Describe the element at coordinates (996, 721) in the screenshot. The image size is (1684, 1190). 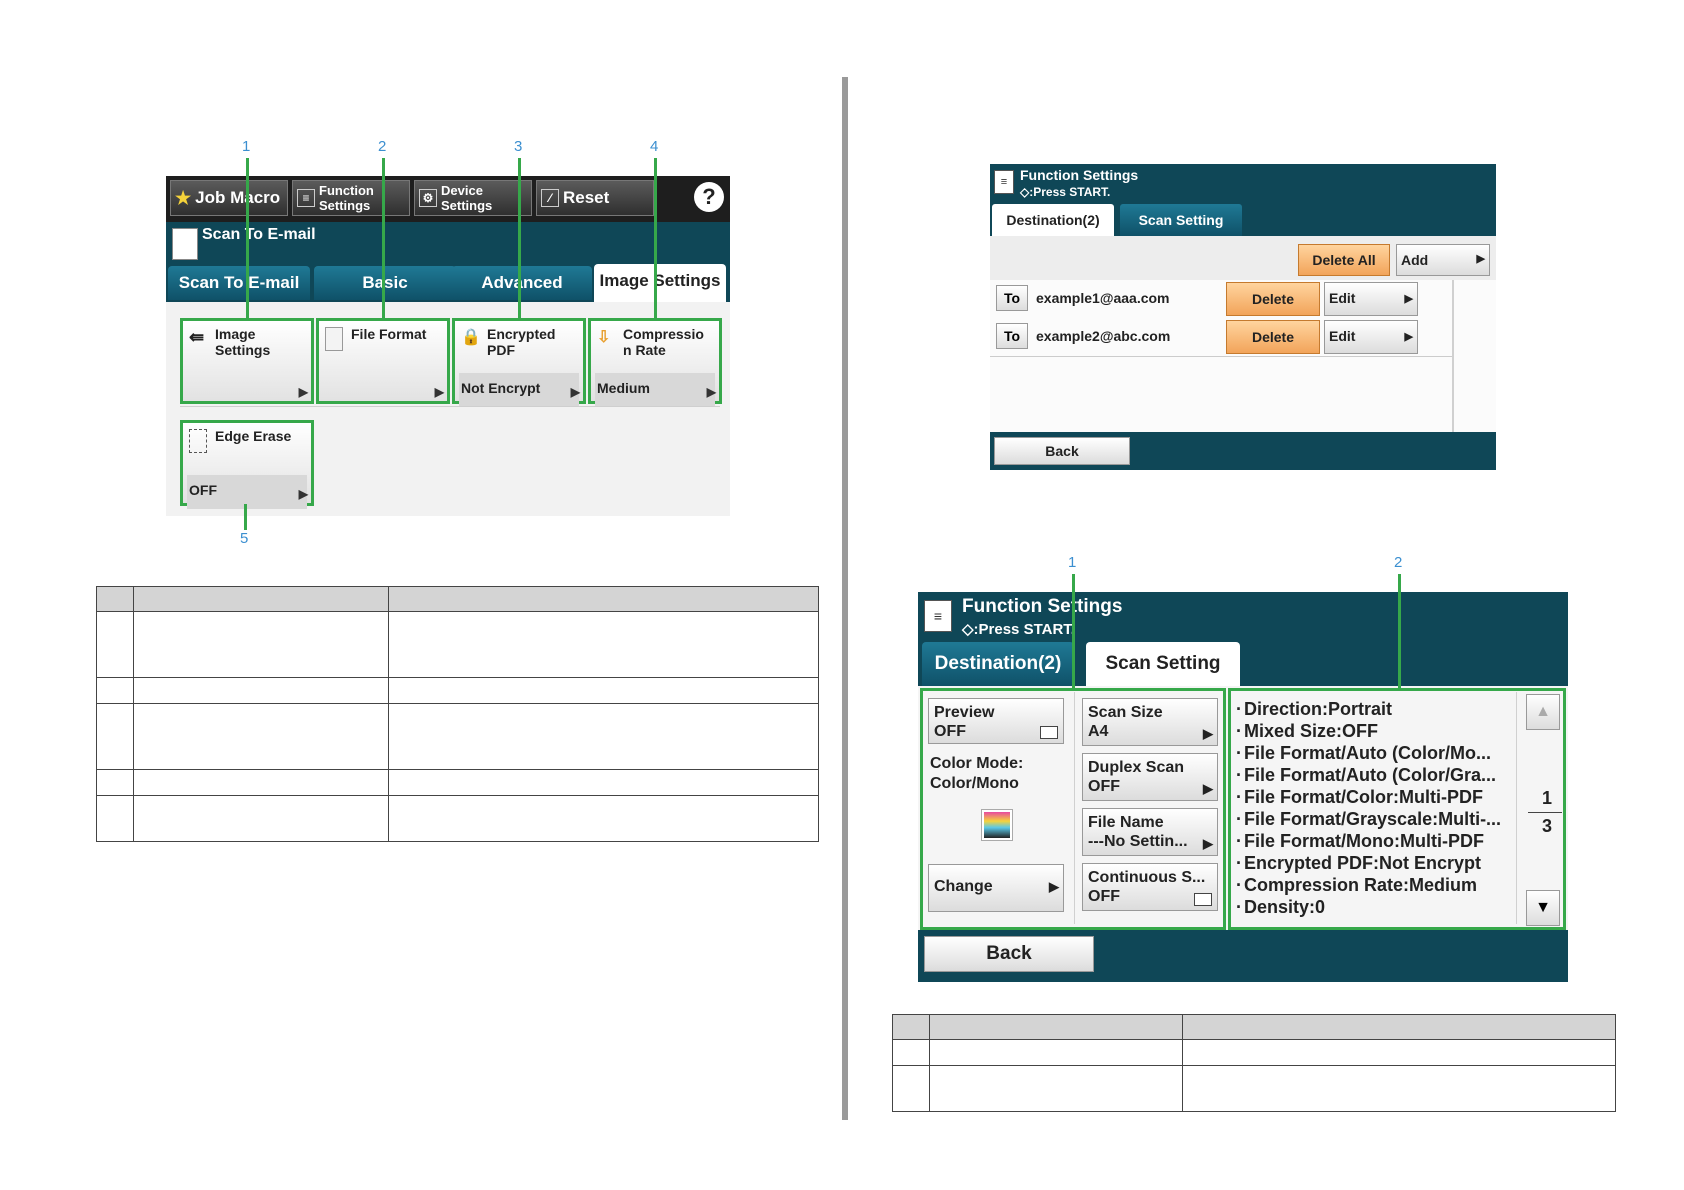
I see `preview-button: Preview OFF` at that location.